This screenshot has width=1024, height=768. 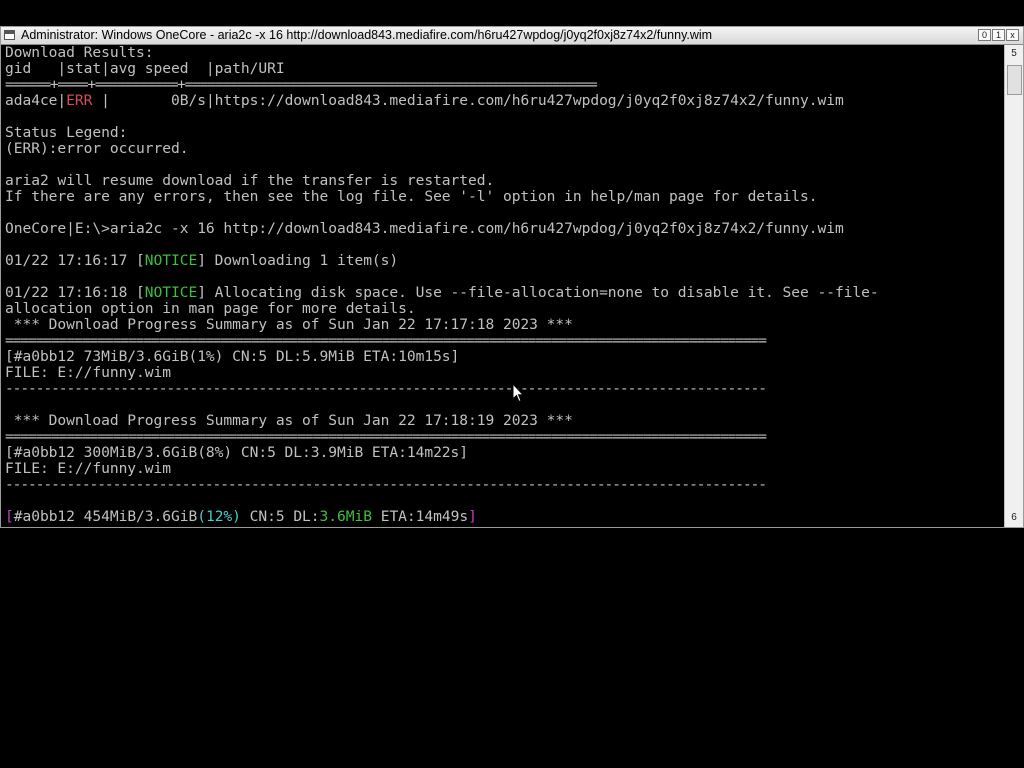 I want to click on mouse-pointer-icon, so click(x=518, y=393).